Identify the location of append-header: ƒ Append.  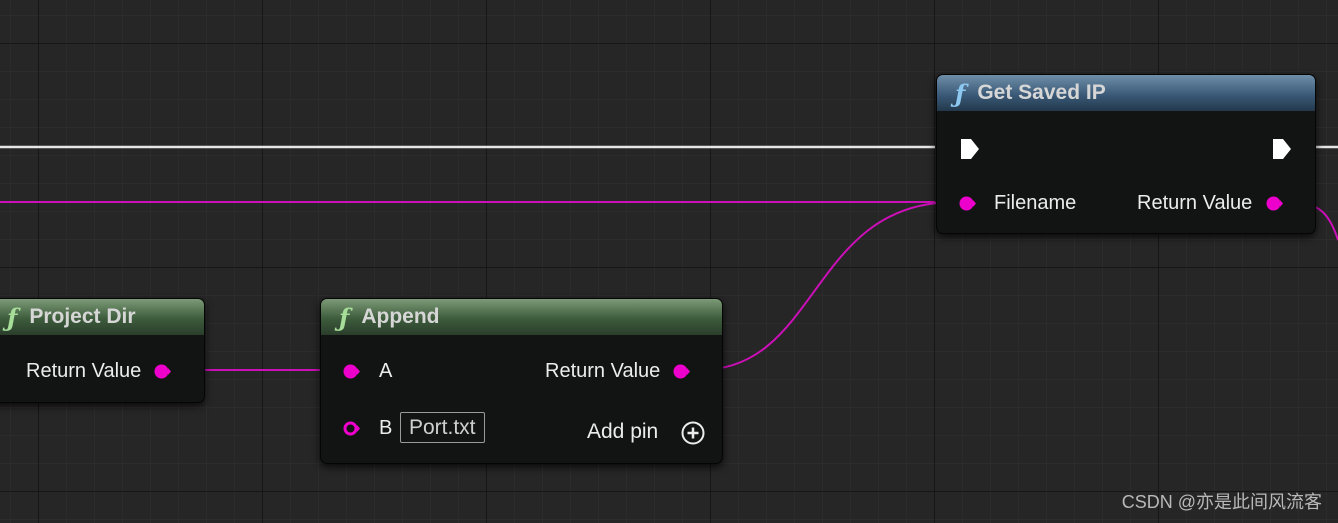
(521, 317).